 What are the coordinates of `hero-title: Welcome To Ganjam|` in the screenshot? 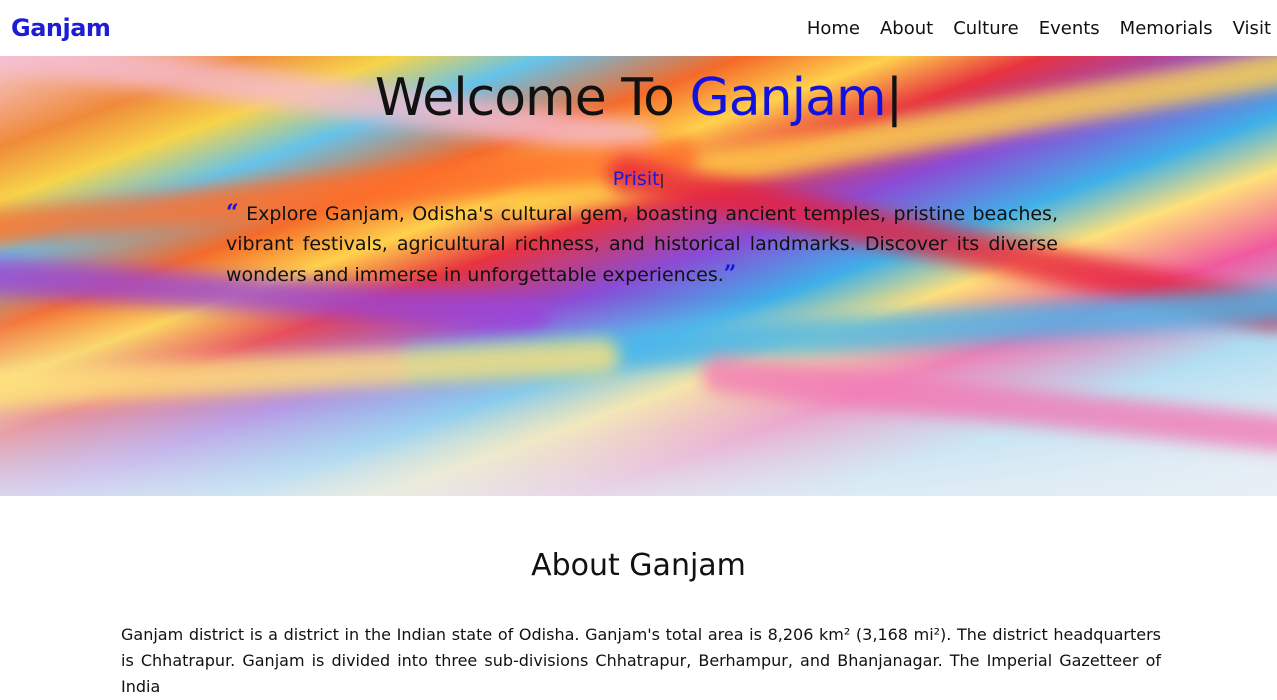 It's located at (638, 98).